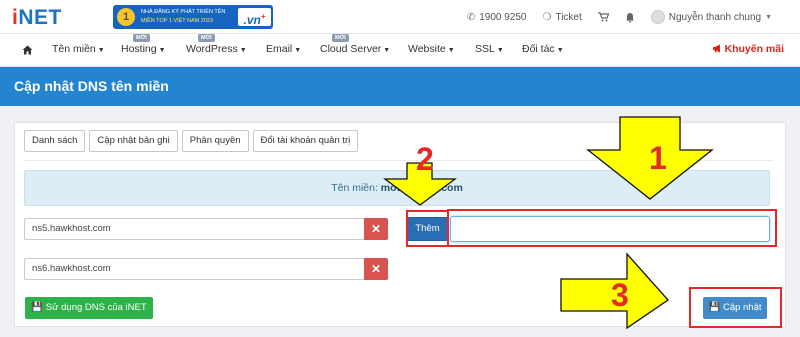 Image resolution: width=800 pixels, height=337 pixels. What do you see at coordinates (612, 228) in the screenshot?
I see `highlight-new-input` at bounding box center [612, 228].